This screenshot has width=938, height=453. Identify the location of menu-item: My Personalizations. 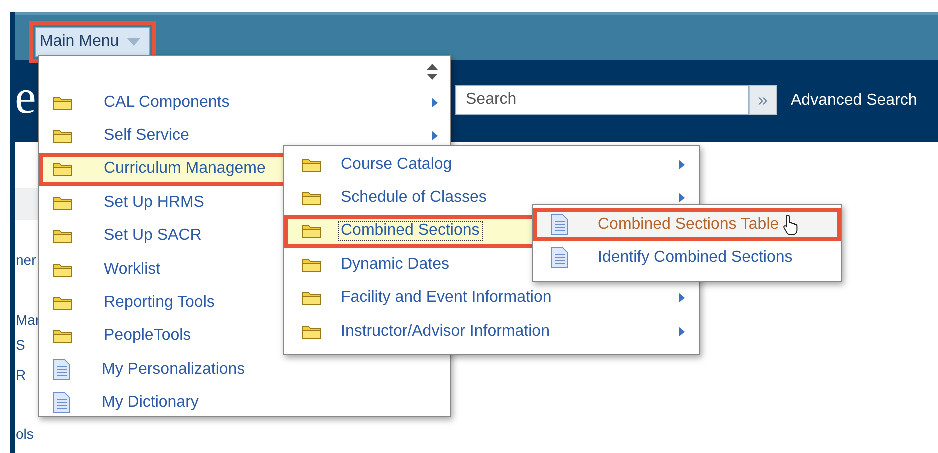
(244, 370).